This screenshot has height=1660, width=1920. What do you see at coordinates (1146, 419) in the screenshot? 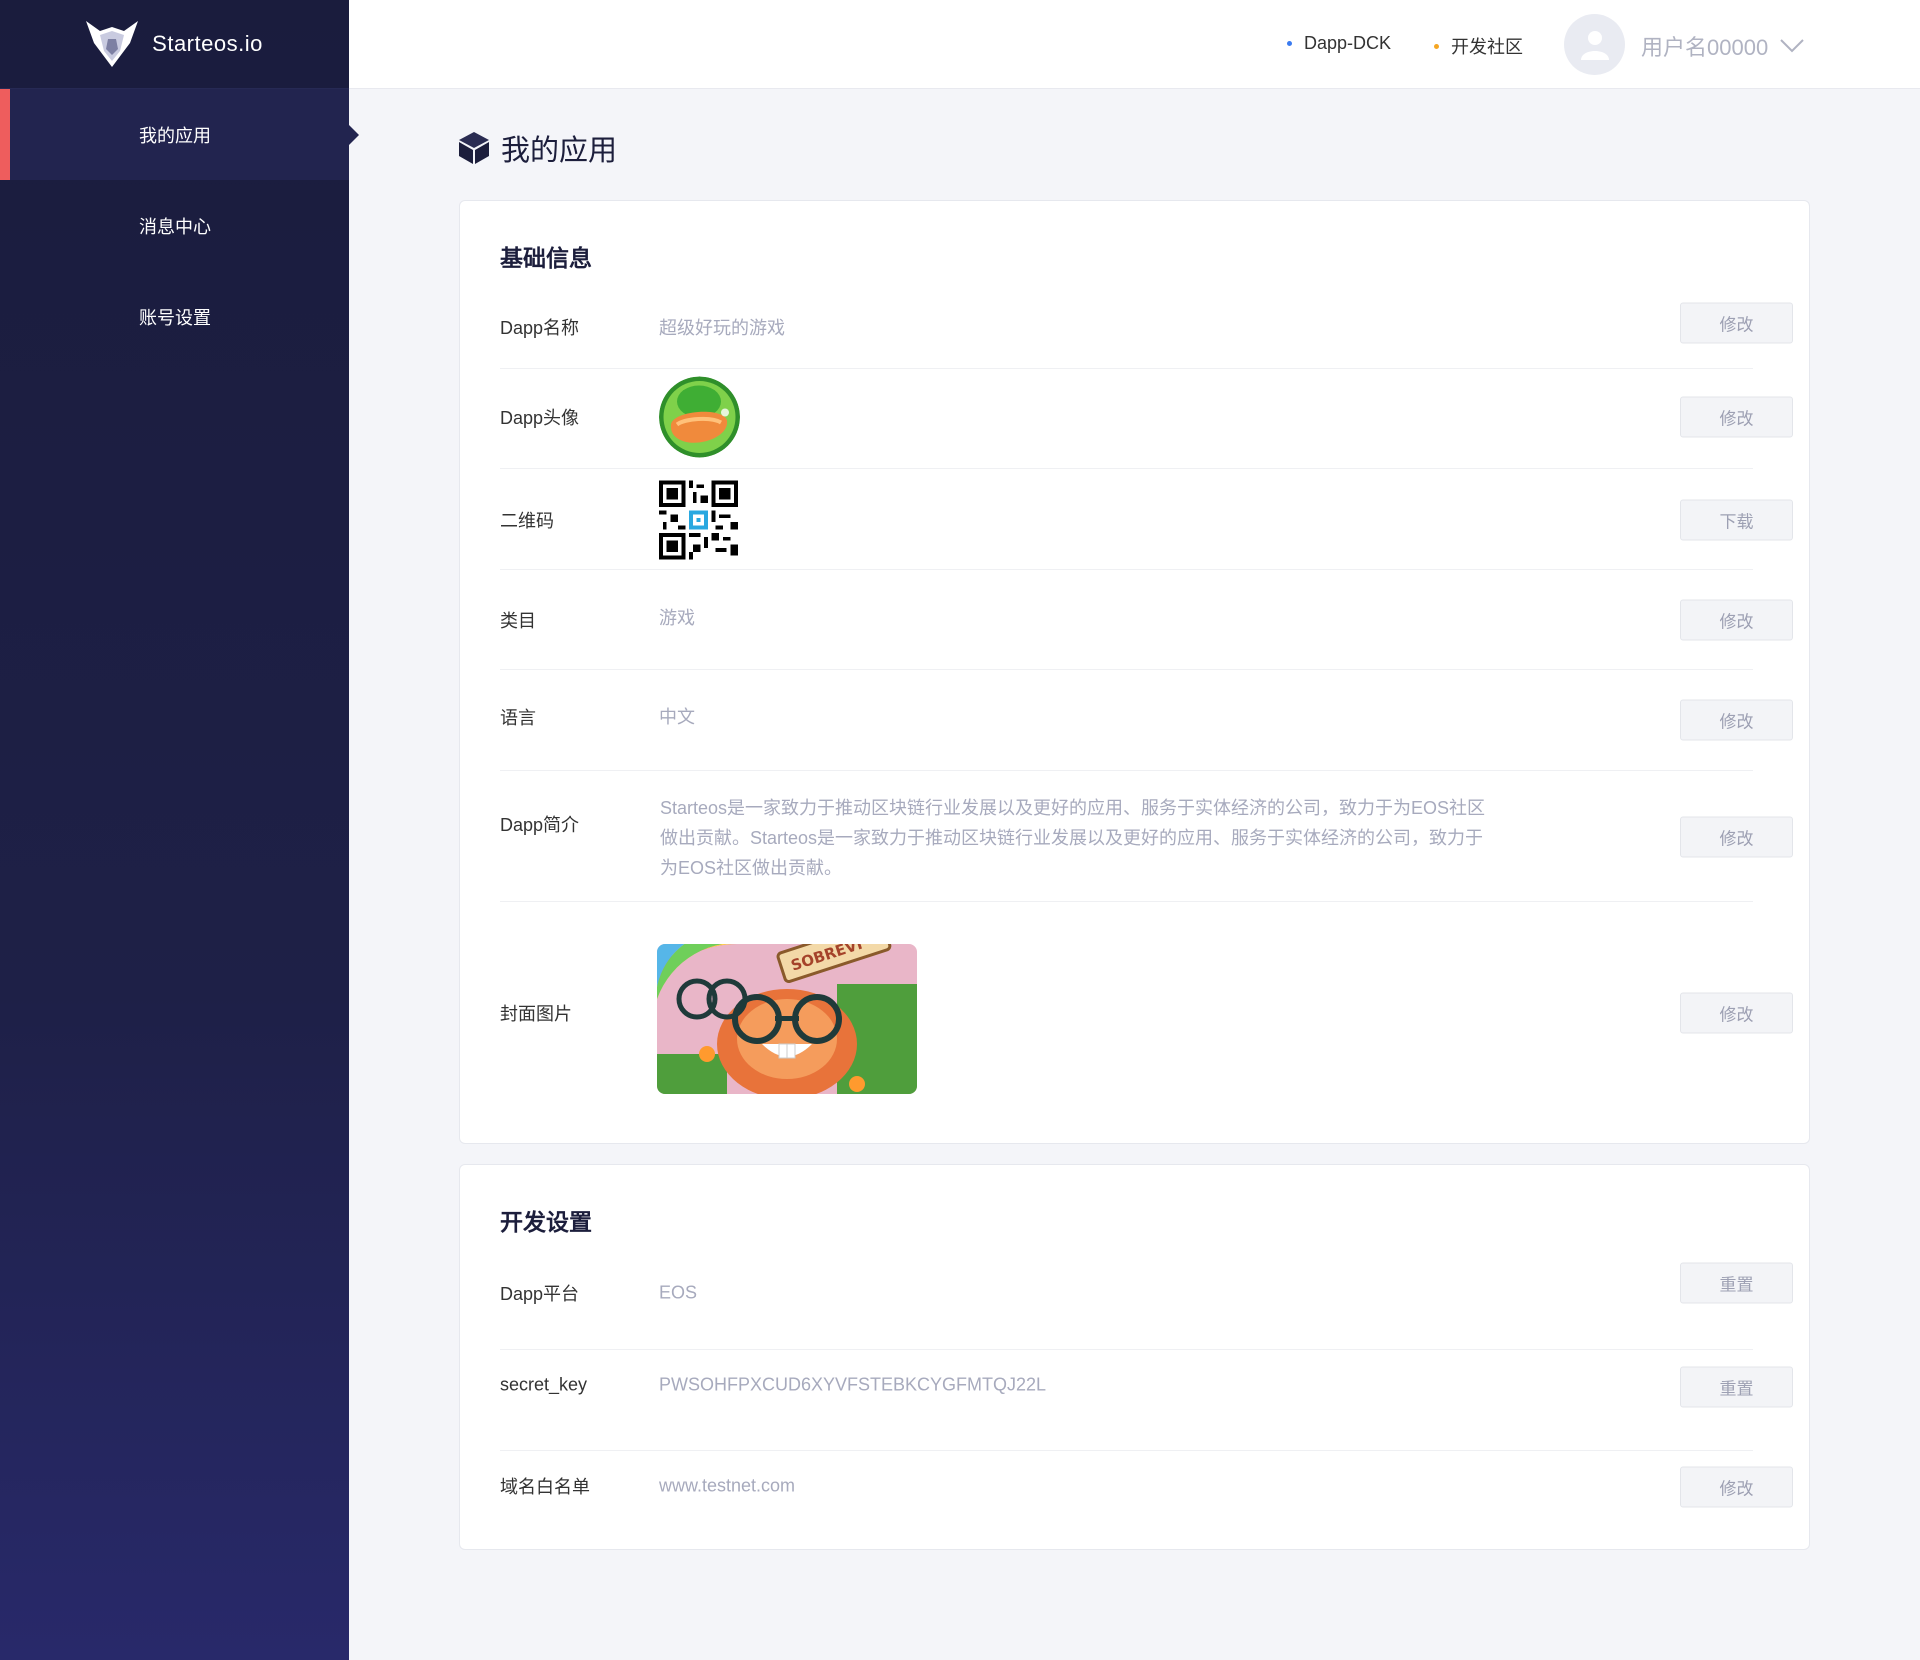
I see `row-dapp-avatar: Dapp头像 修改` at bounding box center [1146, 419].